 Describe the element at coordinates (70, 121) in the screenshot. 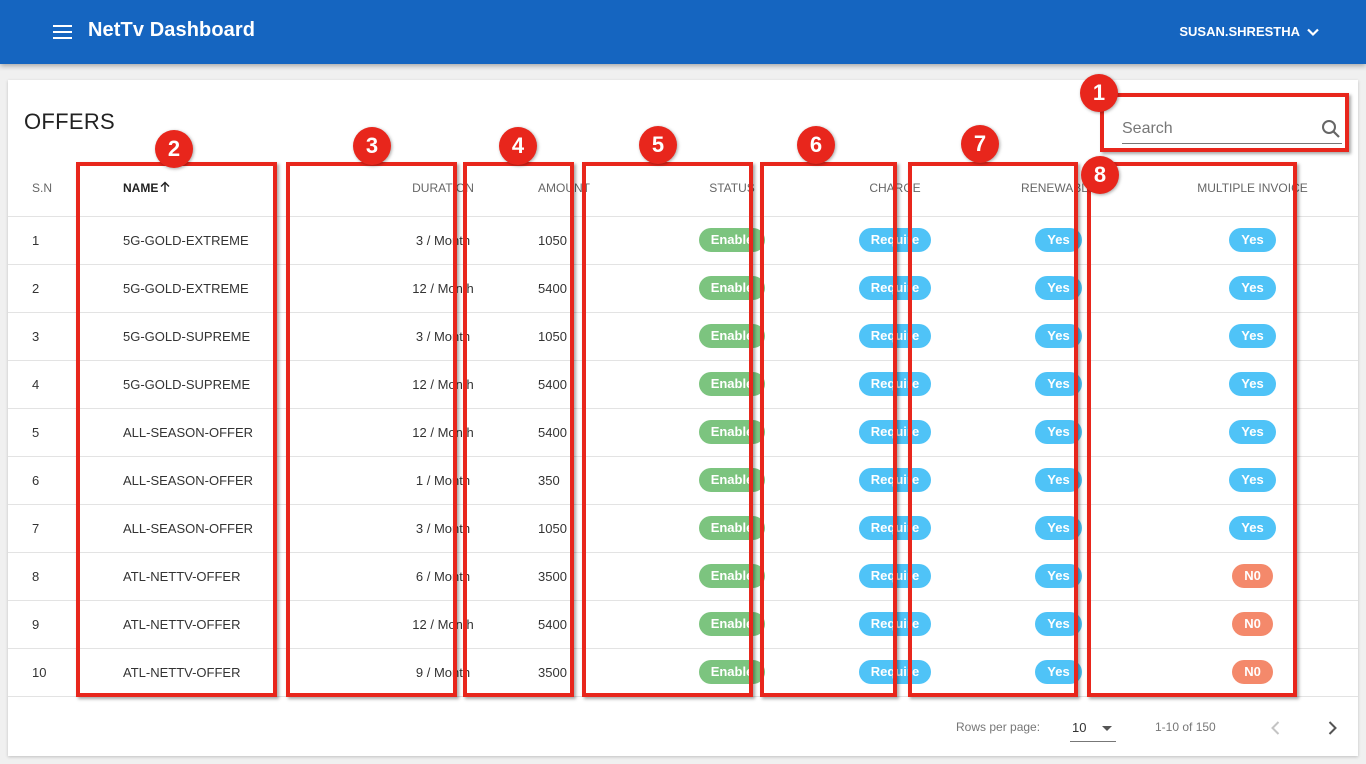

I see `page-title: OFFERS` at that location.